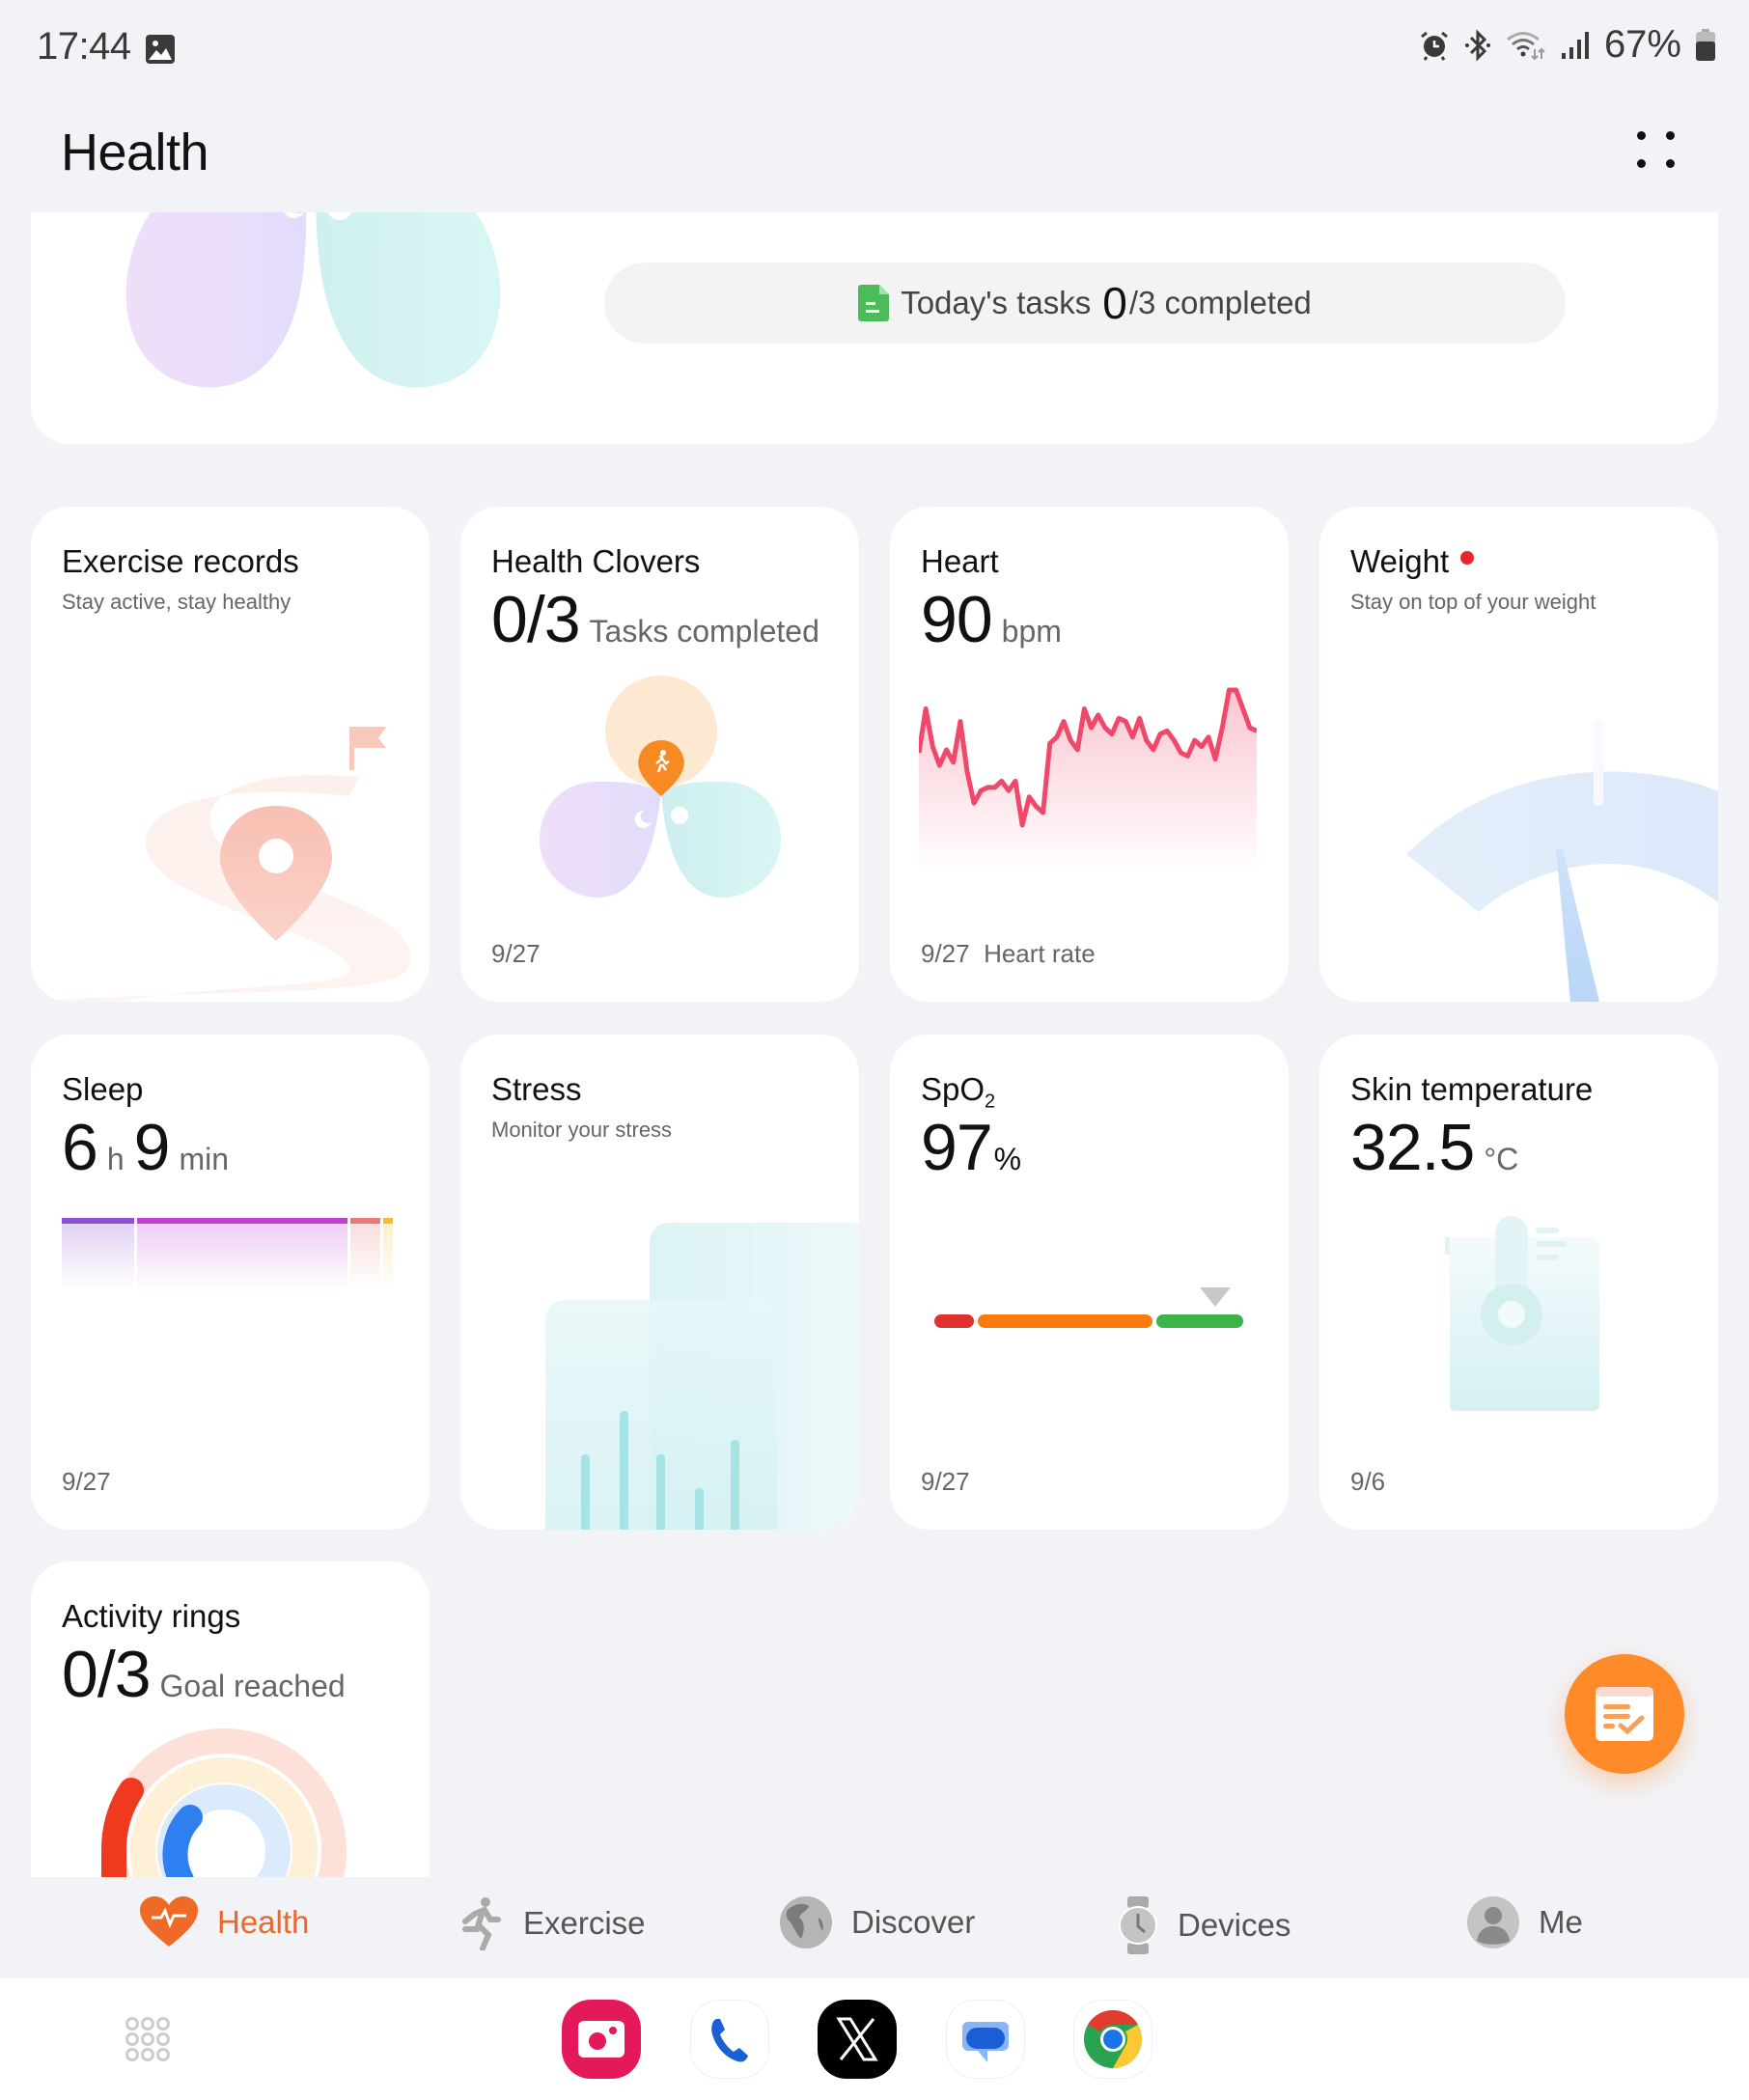 The image size is (1749, 2100). I want to click on tab-devices: Devices, so click(1205, 1925).